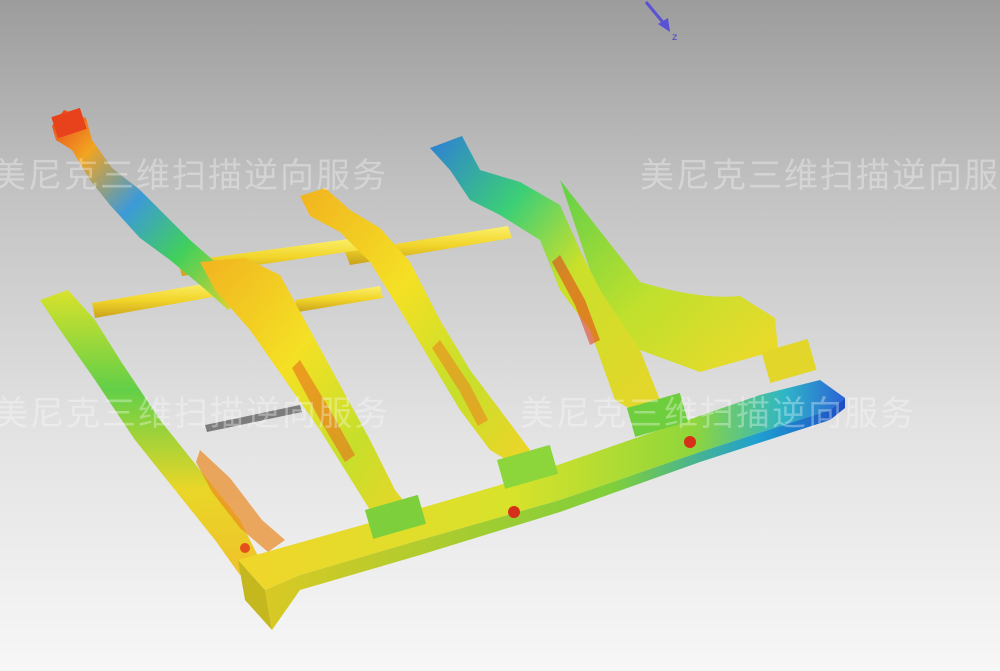 The height and width of the screenshot is (671, 1000). What do you see at coordinates (339, 299) in the screenshot?
I see `rod-front-segment` at bounding box center [339, 299].